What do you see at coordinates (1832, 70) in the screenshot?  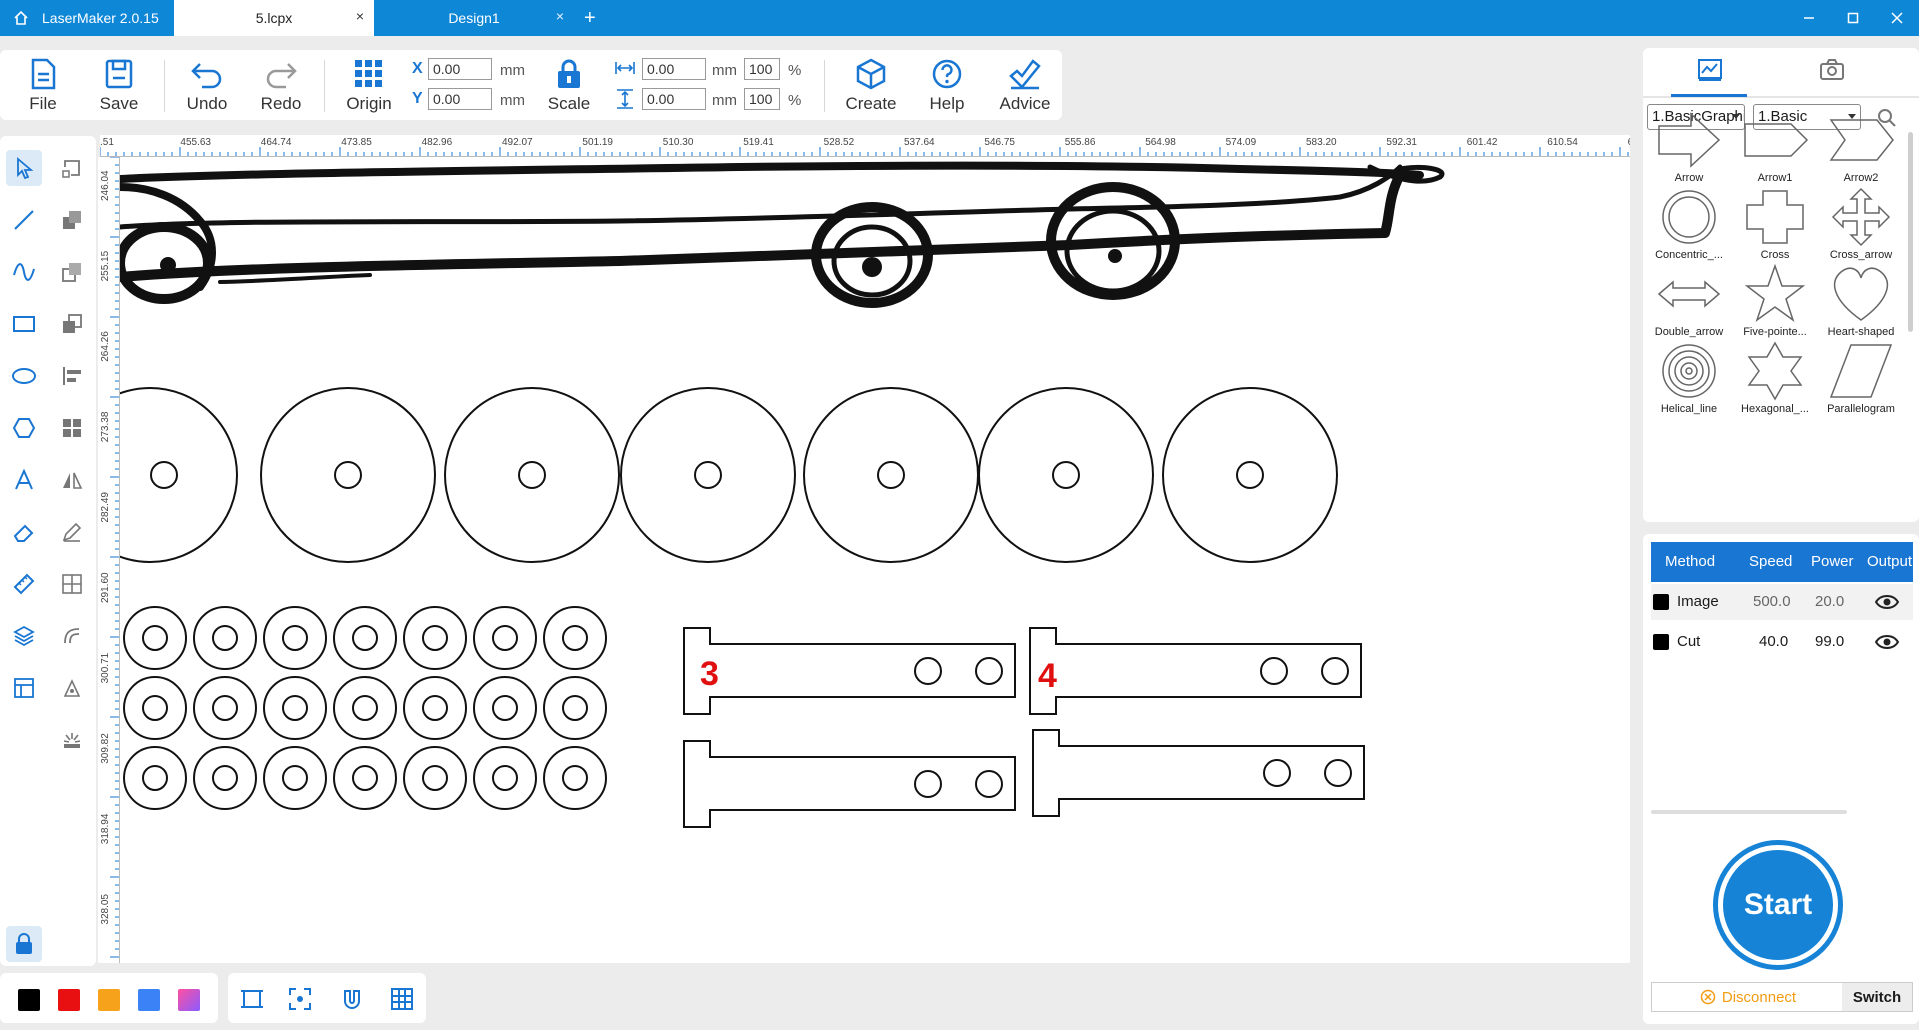 I see `tab-camera-icon` at bounding box center [1832, 70].